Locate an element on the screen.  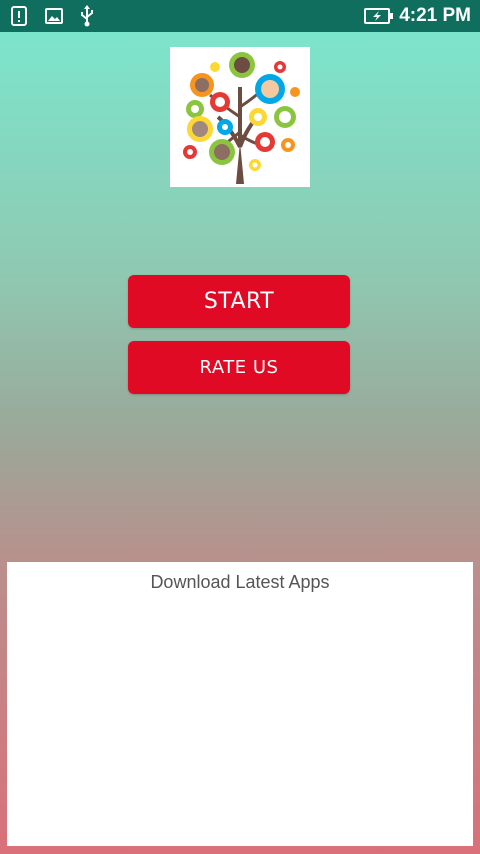
clock: 4:21 PM is located at coordinates (435, 15).